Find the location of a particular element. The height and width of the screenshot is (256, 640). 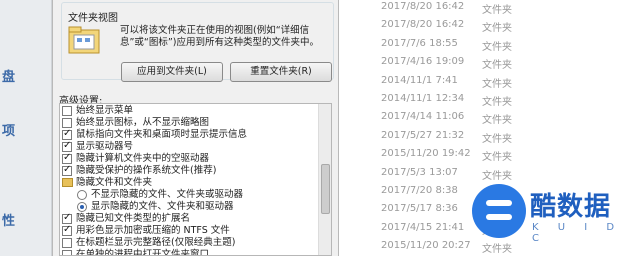

file-list-row: 2014/11/1 7:41 文件夹 is located at coordinates (489, 85).